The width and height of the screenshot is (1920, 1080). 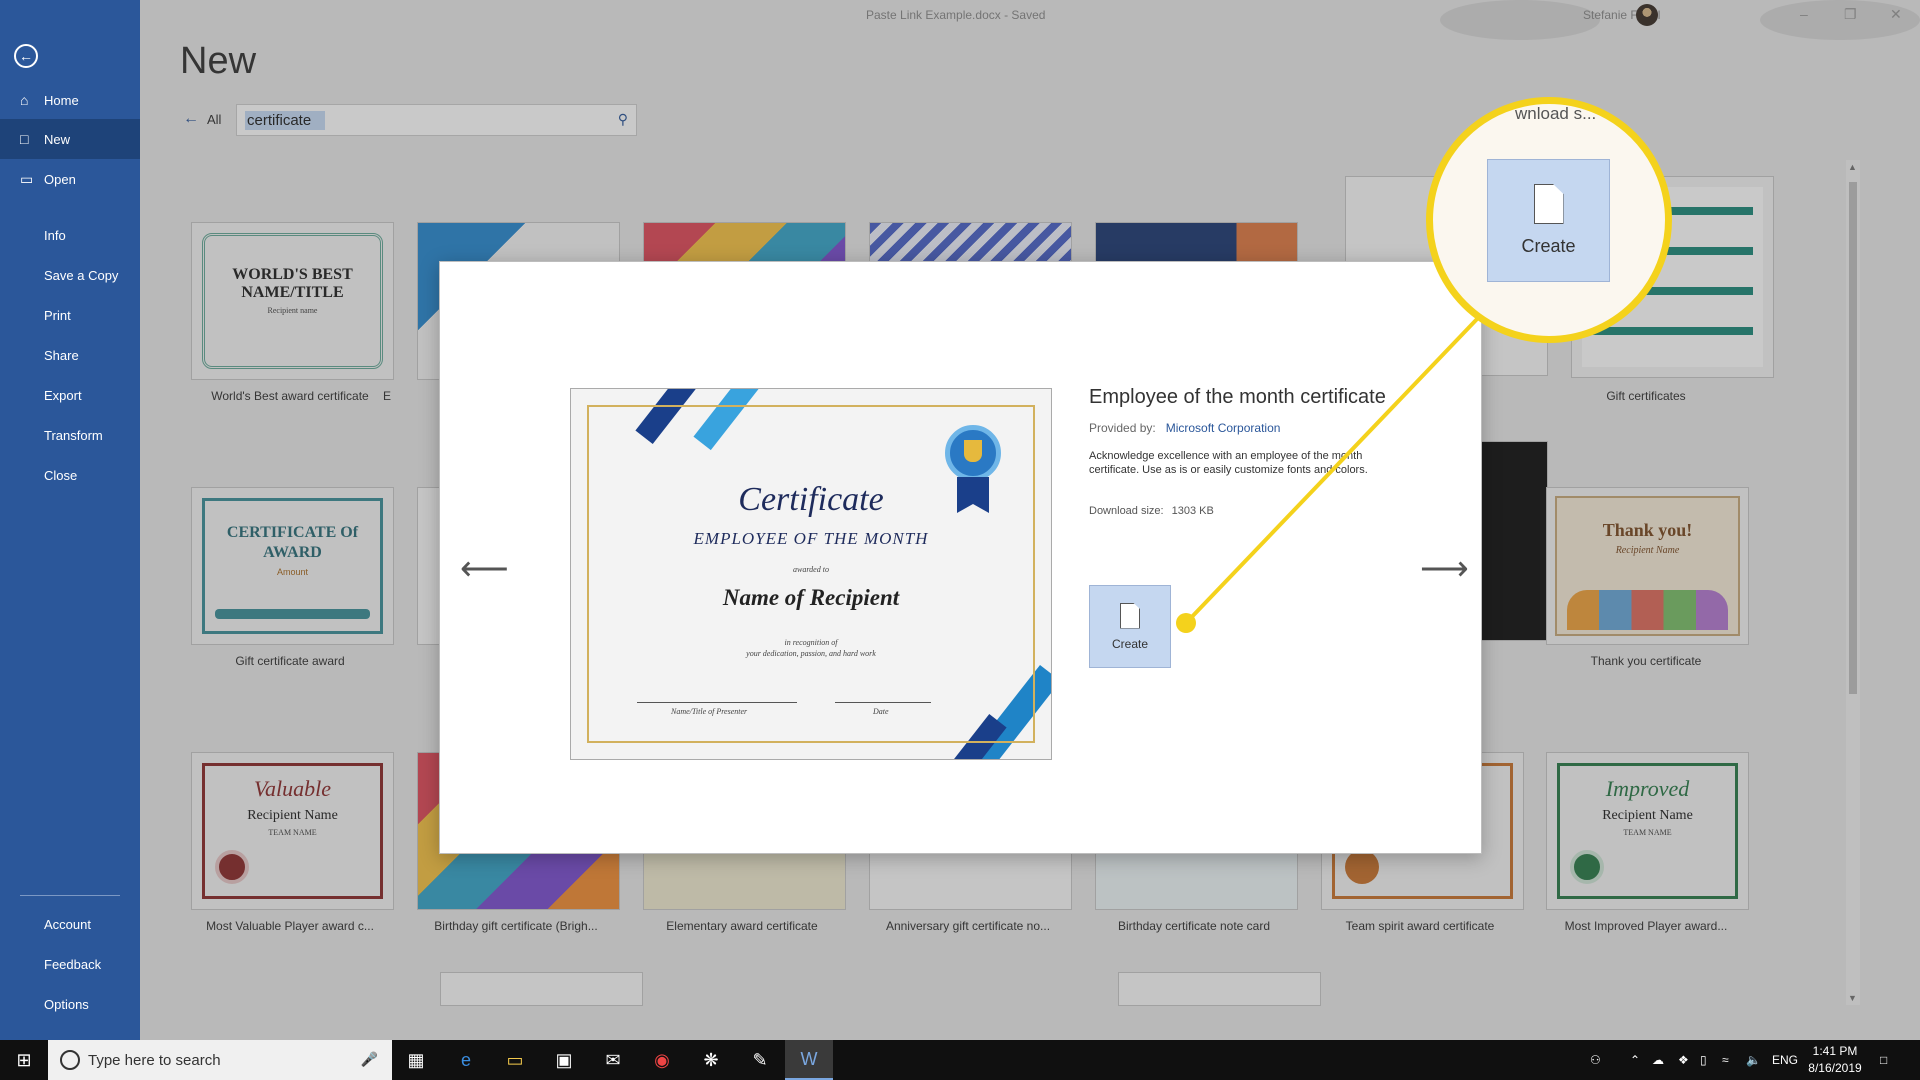 I want to click on dropbox-icon: ❖, so click(x=1683, y=1060).